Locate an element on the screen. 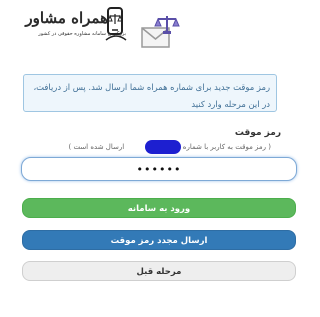 The width and height of the screenshot is (320, 317). logo-title: همراه مشاور is located at coordinates (66, 18).